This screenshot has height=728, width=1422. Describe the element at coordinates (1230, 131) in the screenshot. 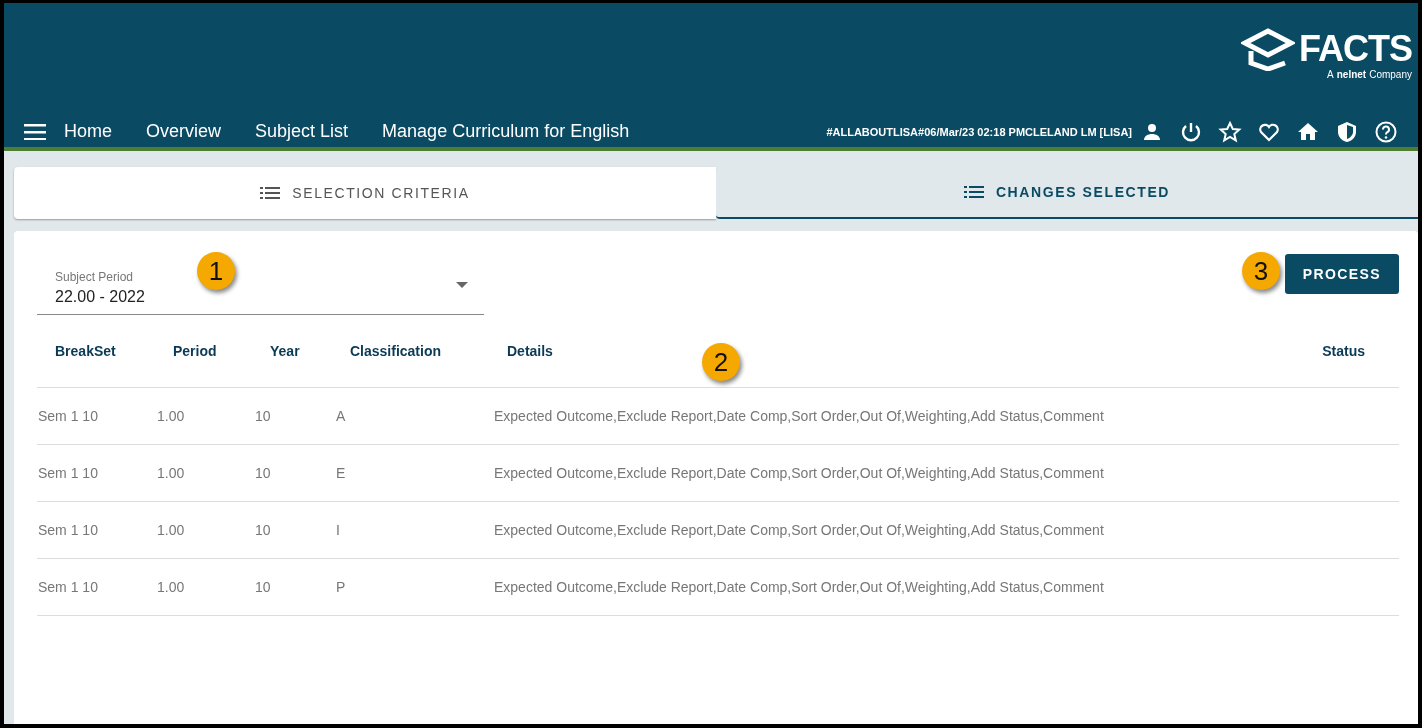

I see `star-icon` at that location.